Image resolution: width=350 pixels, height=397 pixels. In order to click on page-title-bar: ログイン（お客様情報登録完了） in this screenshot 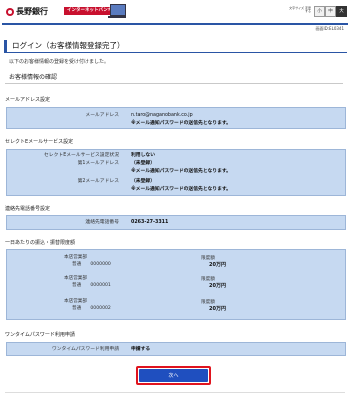, I will do `click(175, 46)`.